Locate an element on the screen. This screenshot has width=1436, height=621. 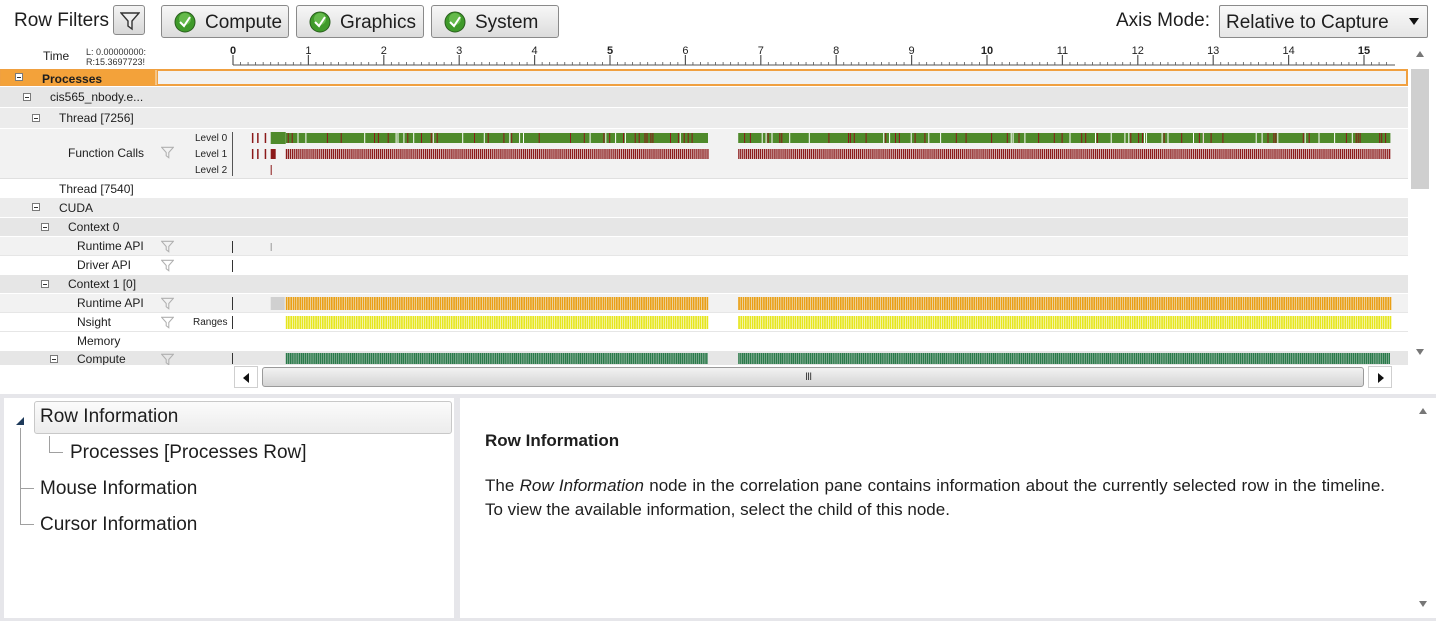
scroll-left-arrow-icon is located at coordinates (246, 377).